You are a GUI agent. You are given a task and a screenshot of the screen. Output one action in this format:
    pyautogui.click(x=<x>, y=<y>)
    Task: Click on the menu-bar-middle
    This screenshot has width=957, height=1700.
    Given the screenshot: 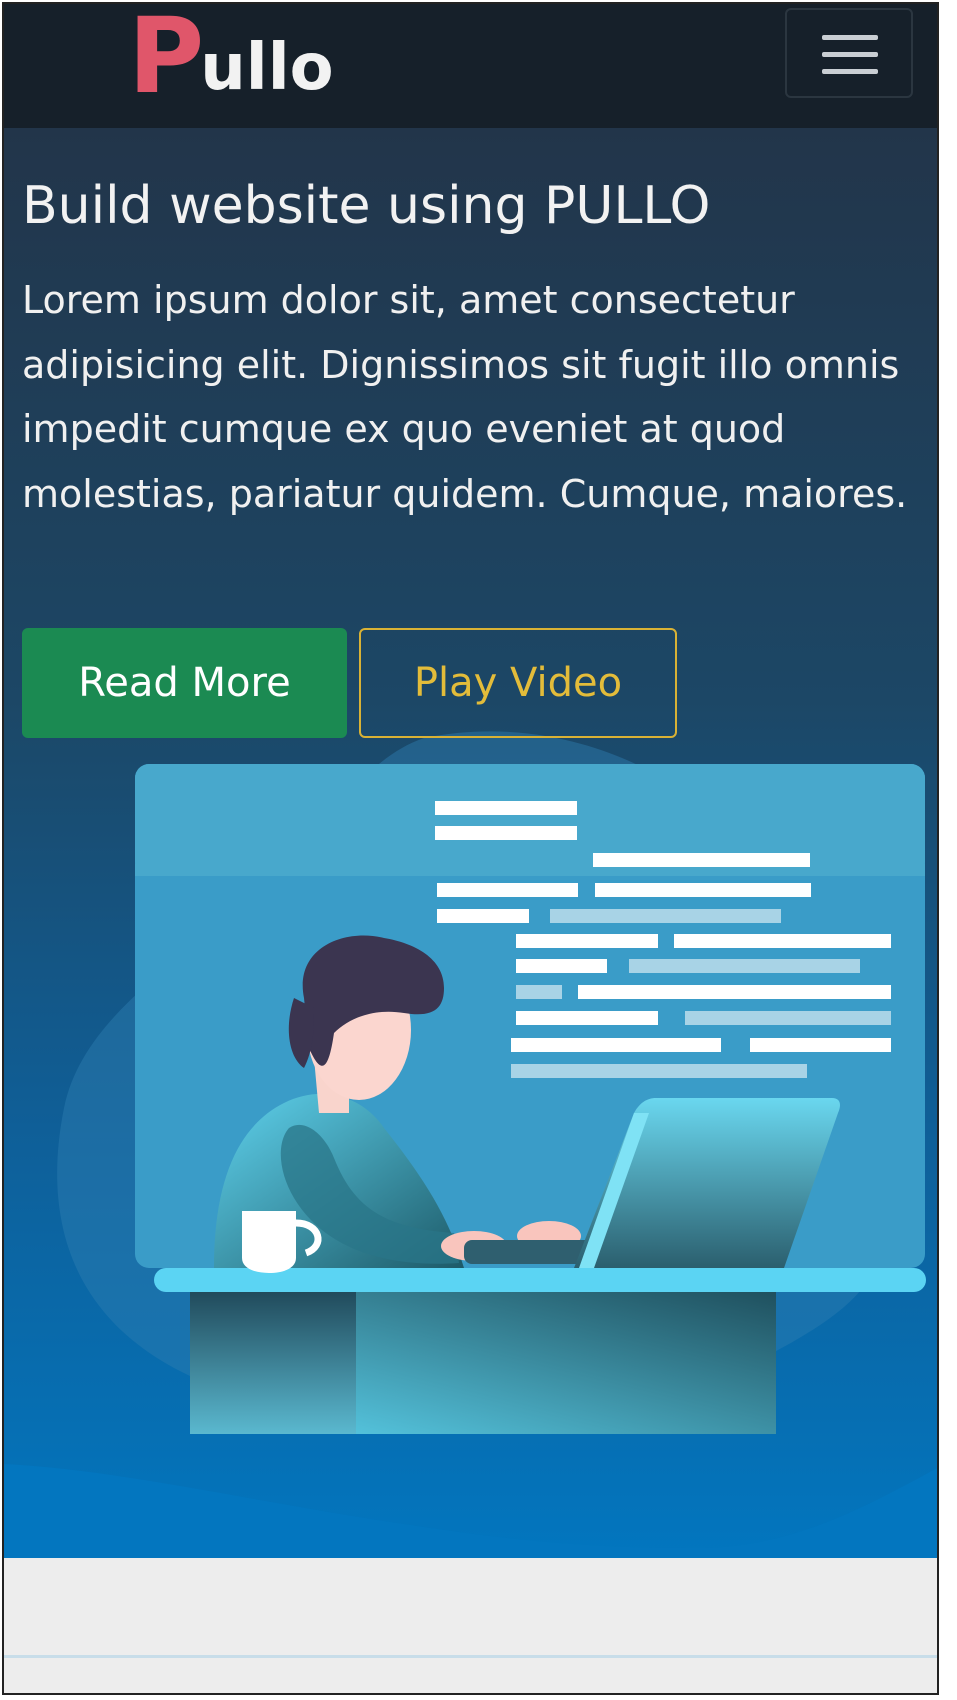 What is the action you would take?
    pyautogui.click(x=850, y=54)
    